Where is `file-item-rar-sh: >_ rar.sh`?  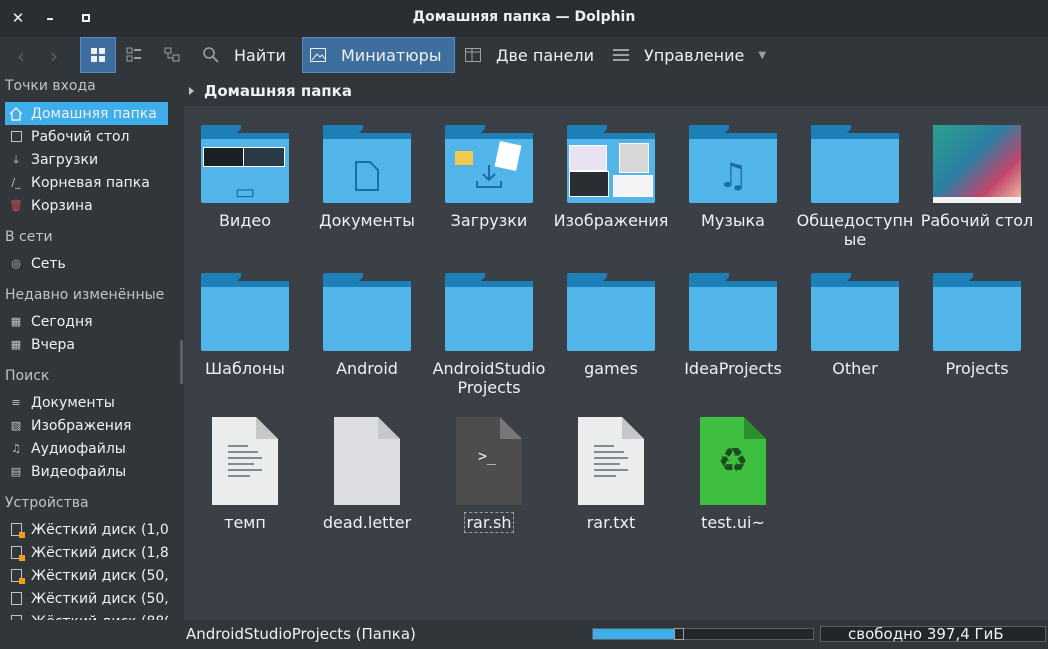 file-item-rar-sh: >_ rar.sh is located at coordinates (489, 475).